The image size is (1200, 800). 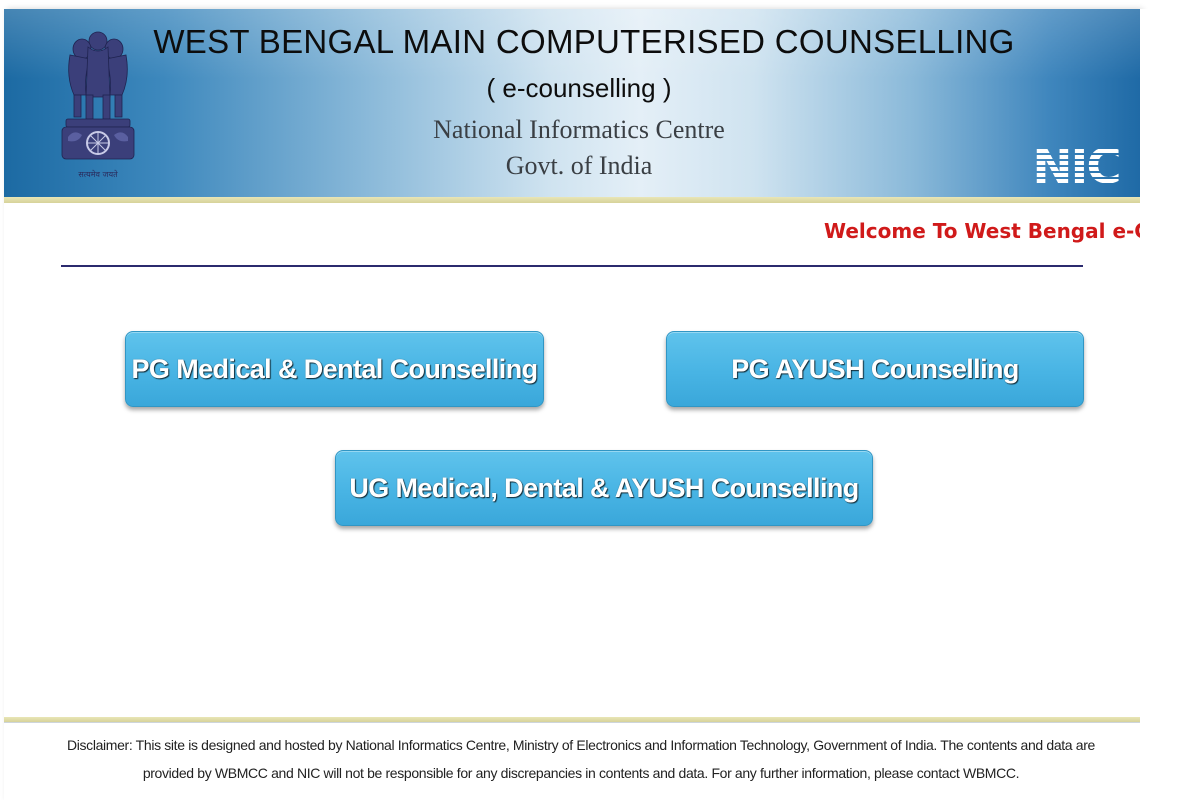 What do you see at coordinates (875, 369) in the screenshot?
I see `pg-ayush-counselling-button: PG AYUSH Counselling` at bounding box center [875, 369].